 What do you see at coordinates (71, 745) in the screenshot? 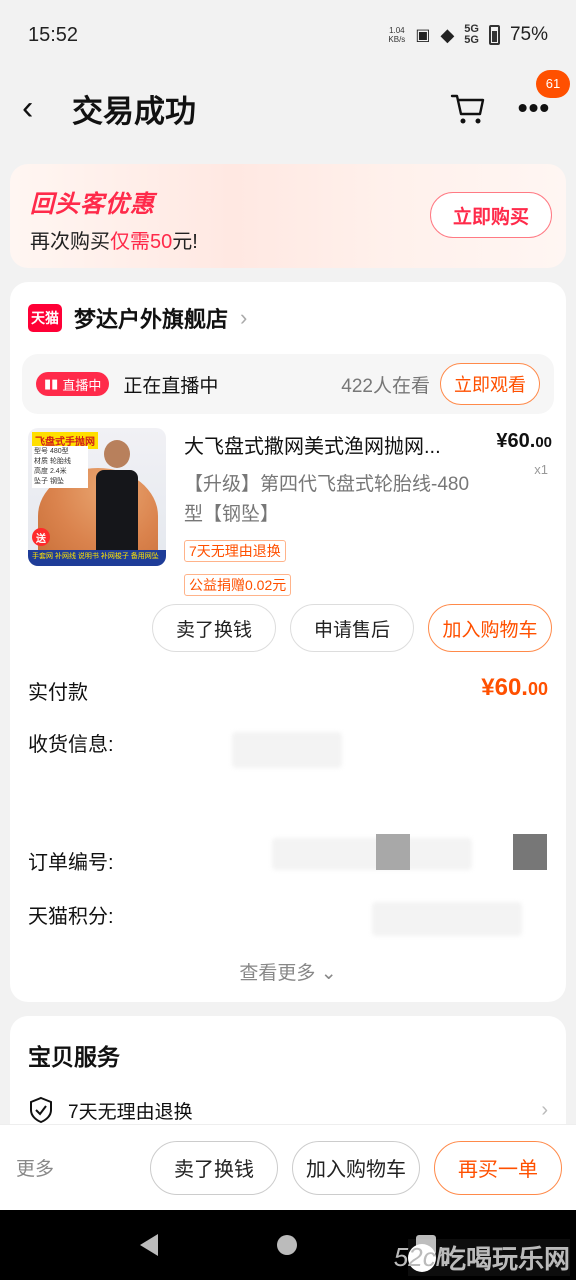
I see `shipping-label: 收货信息:` at bounding box center [71, 745].